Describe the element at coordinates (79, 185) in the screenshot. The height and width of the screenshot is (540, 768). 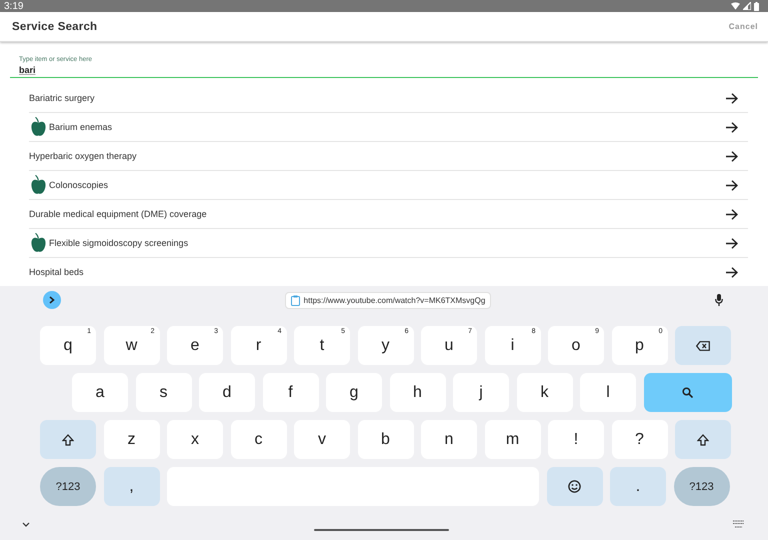
I see `result-label: Colonoscopies` at that location.